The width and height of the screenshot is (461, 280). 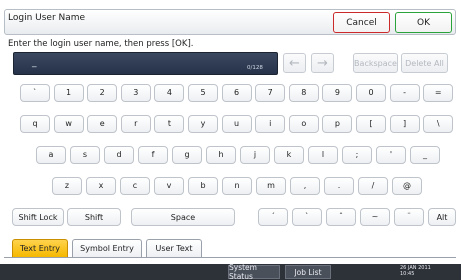 What do you see at coordinates (68, 124) in the screenshot?
I see `key-row2-1: w` at bounding box center [68, 124].